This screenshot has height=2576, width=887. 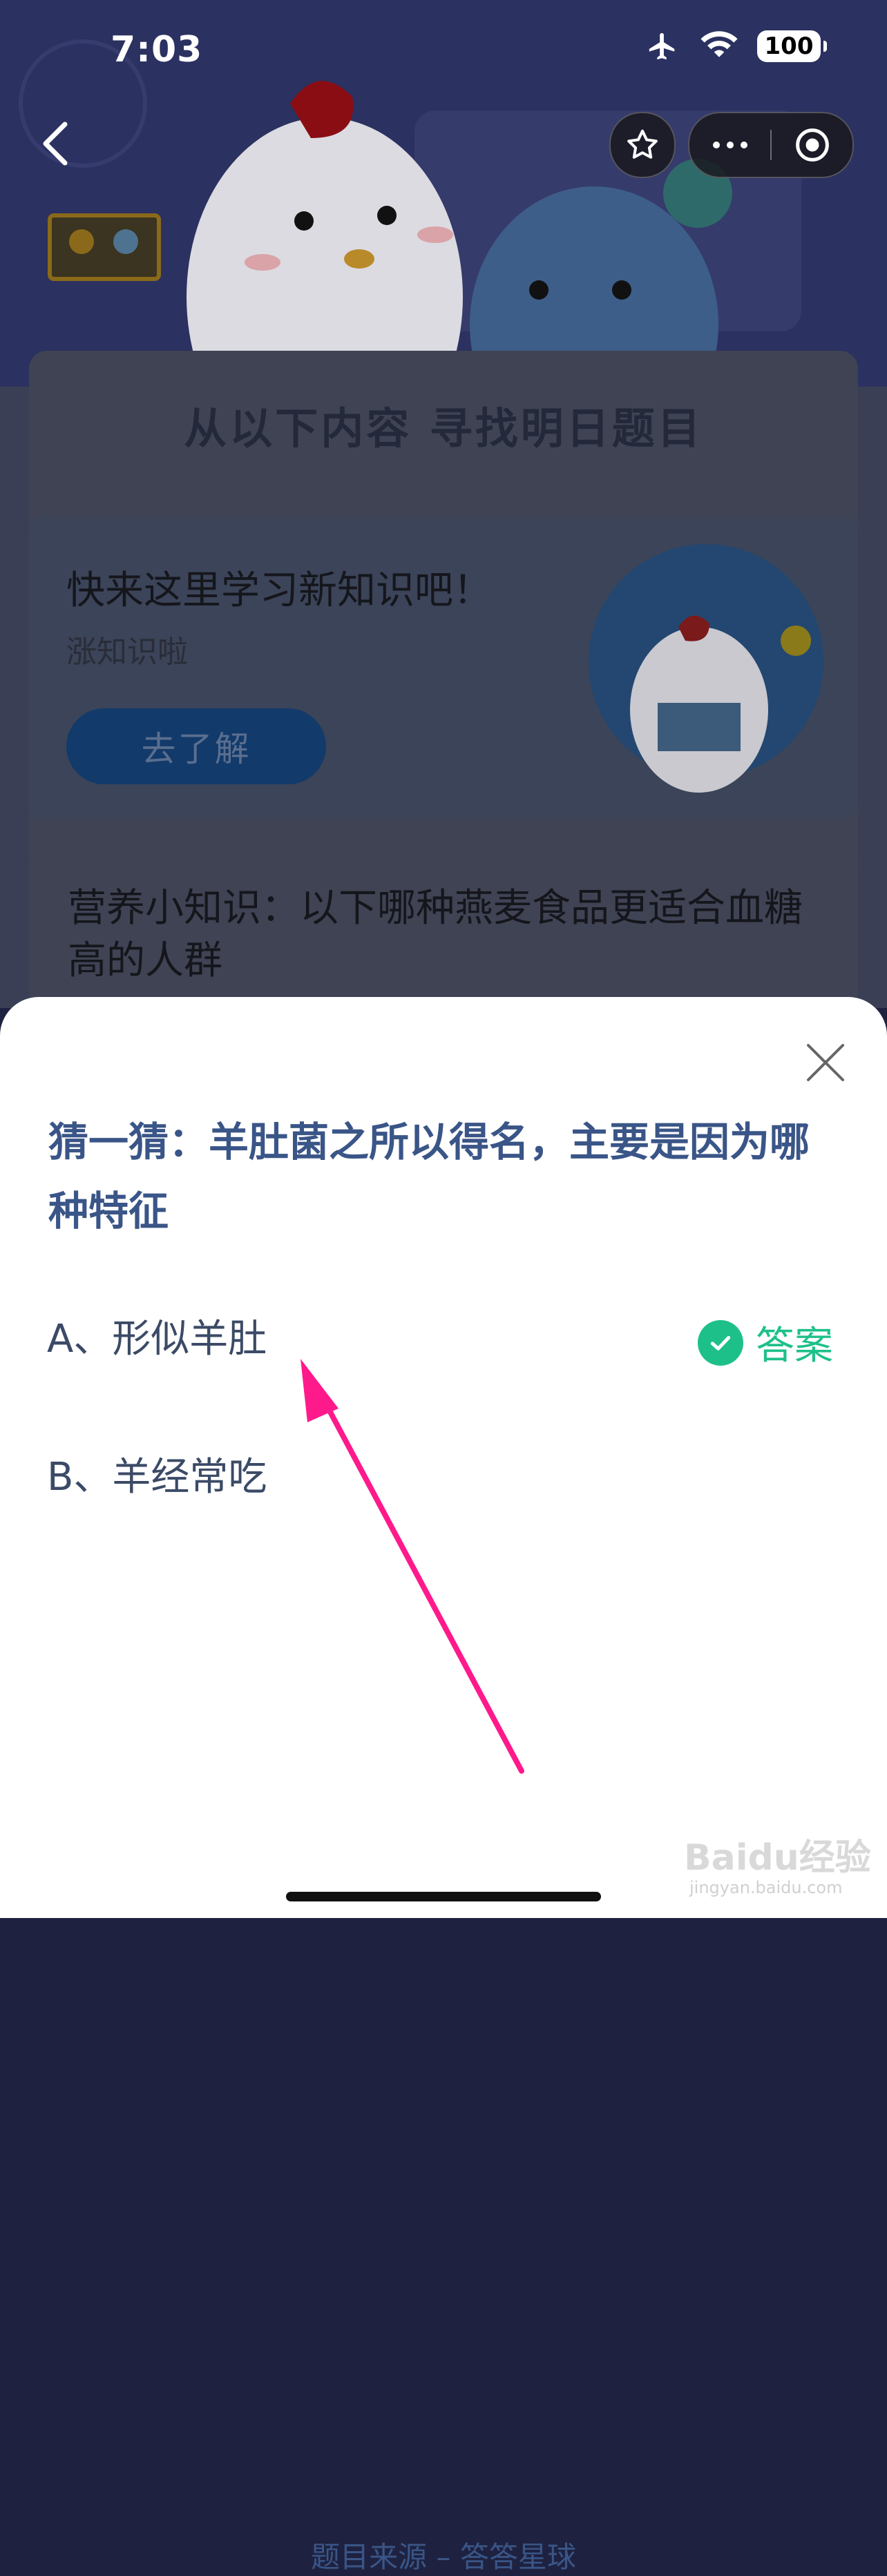 What do you see at coordinates (157, 50) in the screenshot?
I see `status-time: 7:03` at bounding box center [157, 50].